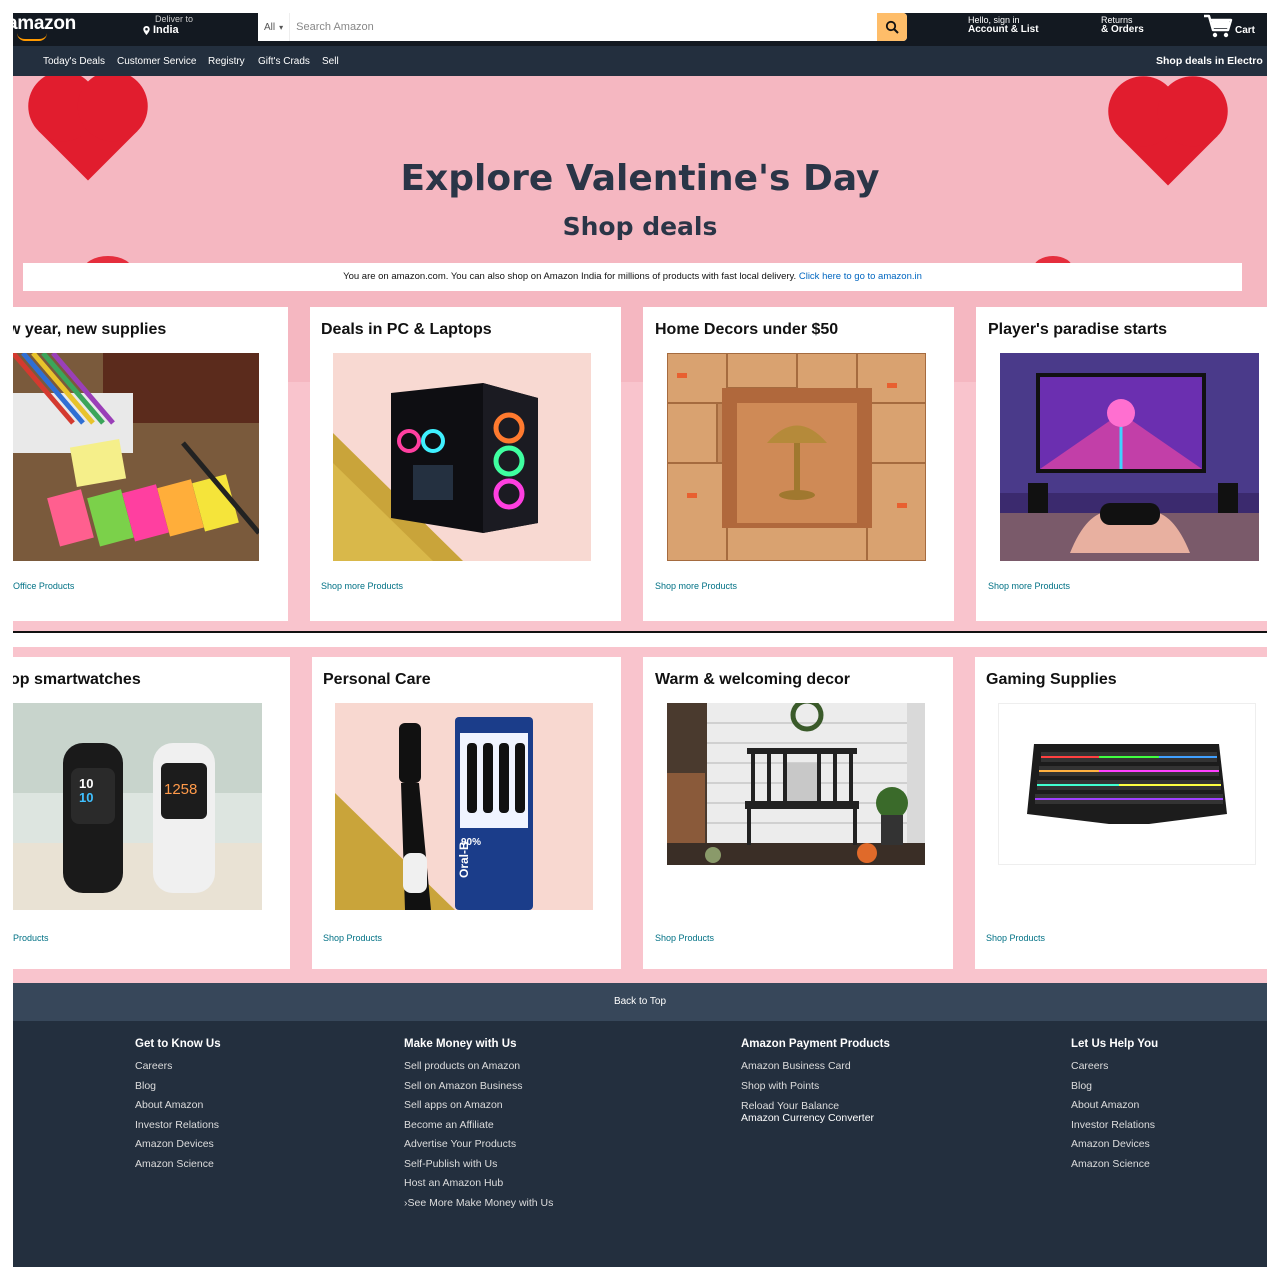 This screenshot has width=1280, height=1280. Describe the element at coordinates (815, 1044) in the screenshot. I see `footer-heading: Amazon Payment Products` at that location.